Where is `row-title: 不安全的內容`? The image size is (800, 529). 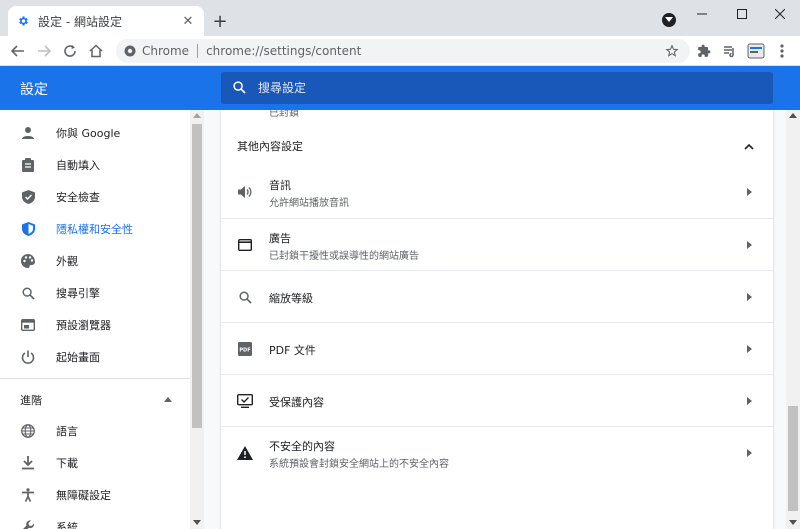
row-title: 不安全的內容 is located at coordinates (302, 446).